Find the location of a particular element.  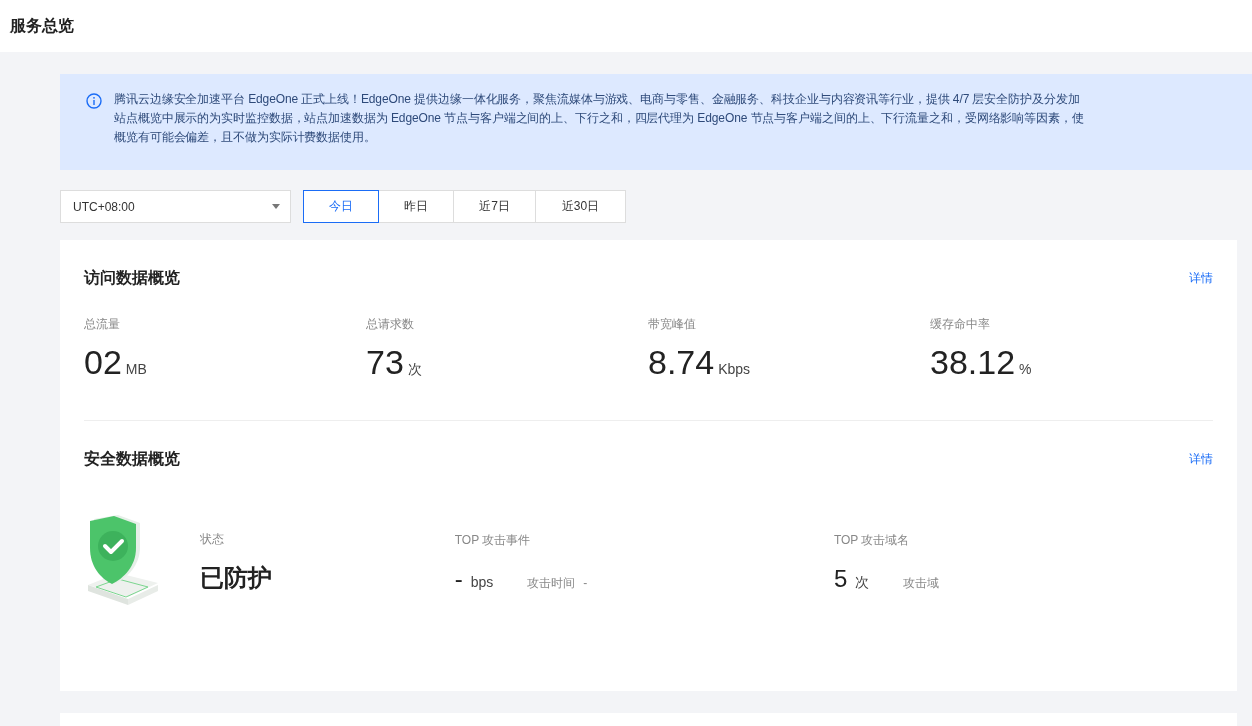

section-title: 安全数据概览 is located at coordinates (132, 458).